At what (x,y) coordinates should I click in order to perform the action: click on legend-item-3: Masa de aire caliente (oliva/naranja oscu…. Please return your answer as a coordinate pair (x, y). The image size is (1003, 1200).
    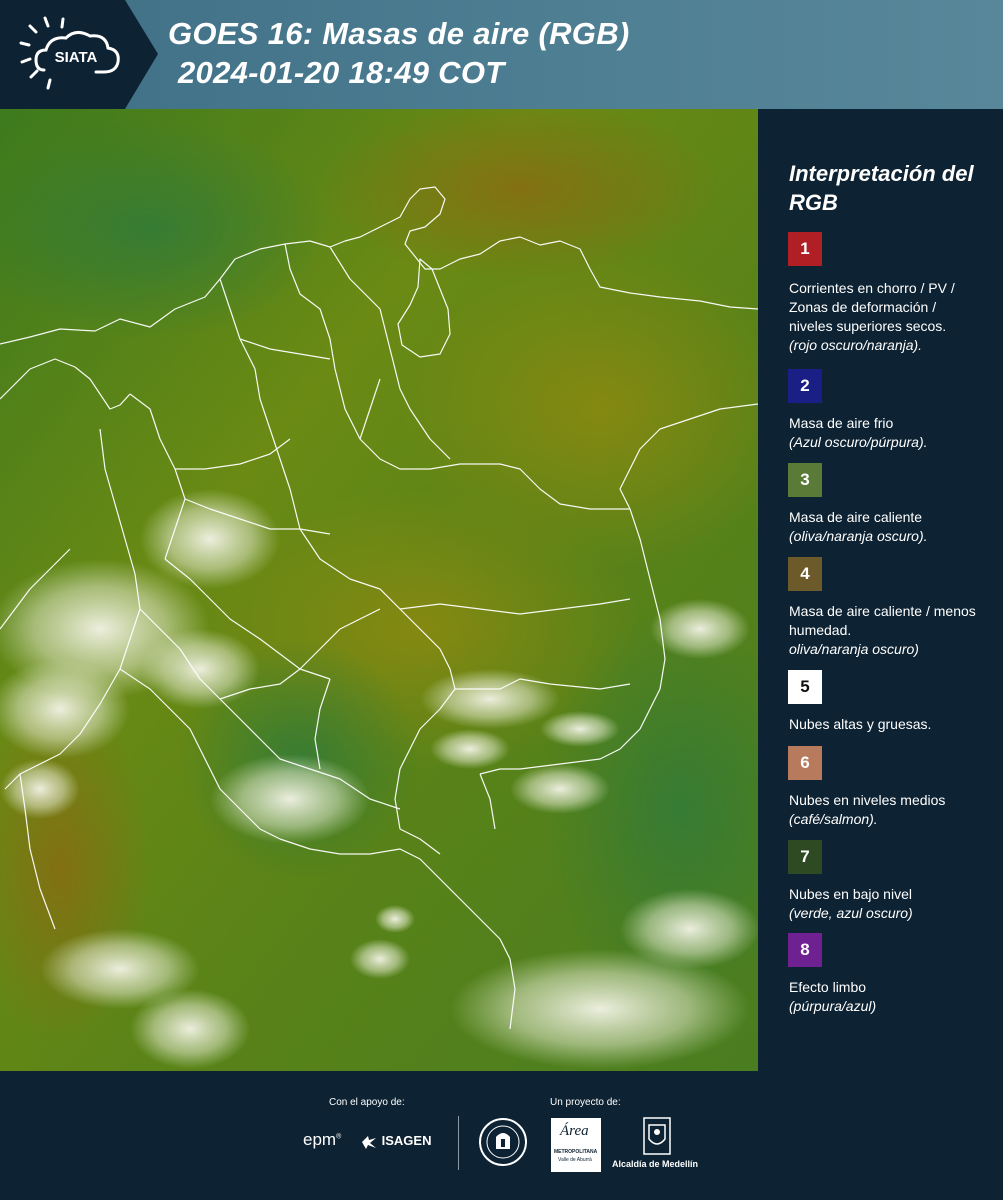
    Looking at the image, I should click on (858, 526).